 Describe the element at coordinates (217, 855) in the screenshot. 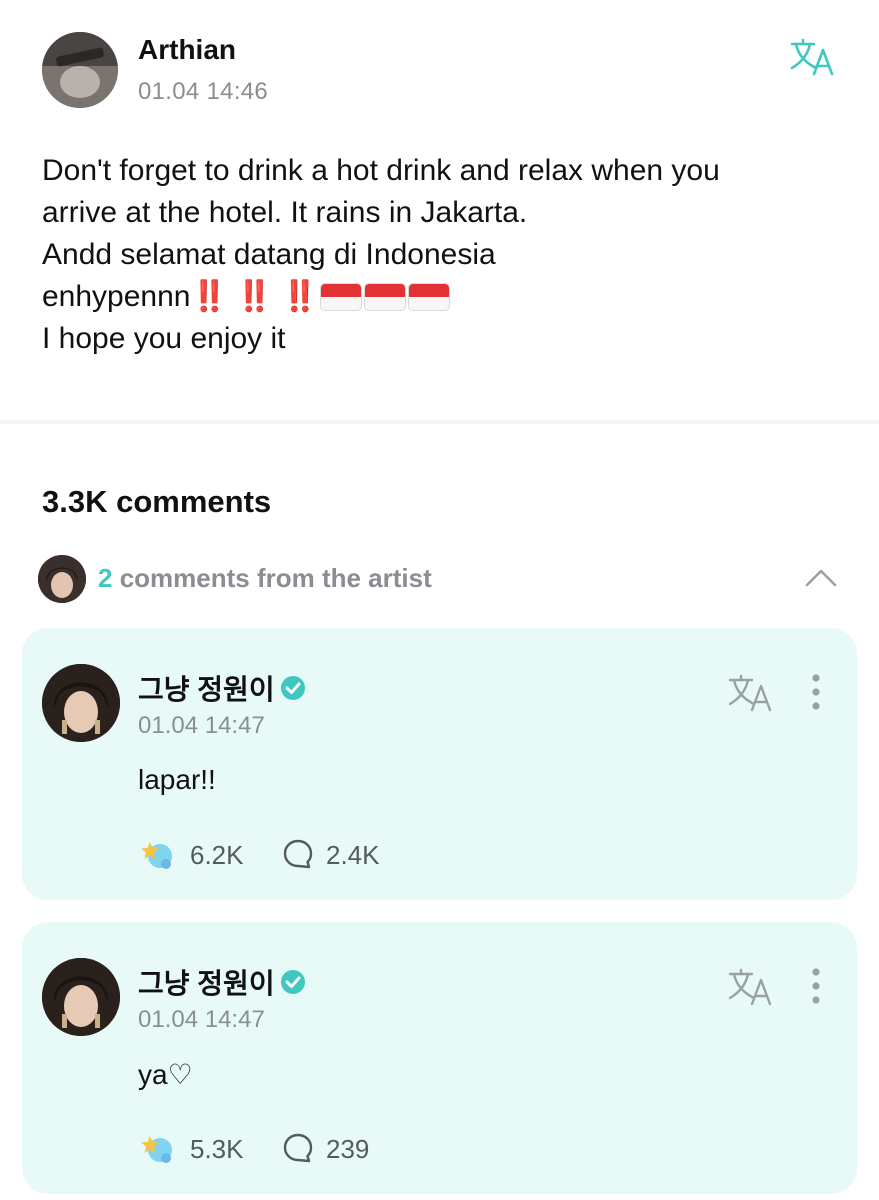

I see `like-count: 6.2K` at that location.